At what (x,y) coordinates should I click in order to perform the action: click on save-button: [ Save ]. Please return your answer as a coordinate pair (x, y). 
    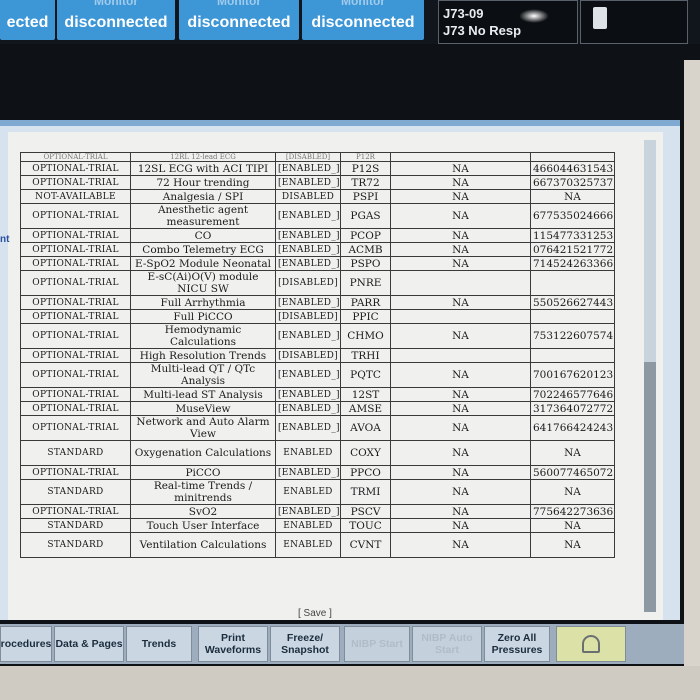
    Looking at the image, I should click on (315, 613).